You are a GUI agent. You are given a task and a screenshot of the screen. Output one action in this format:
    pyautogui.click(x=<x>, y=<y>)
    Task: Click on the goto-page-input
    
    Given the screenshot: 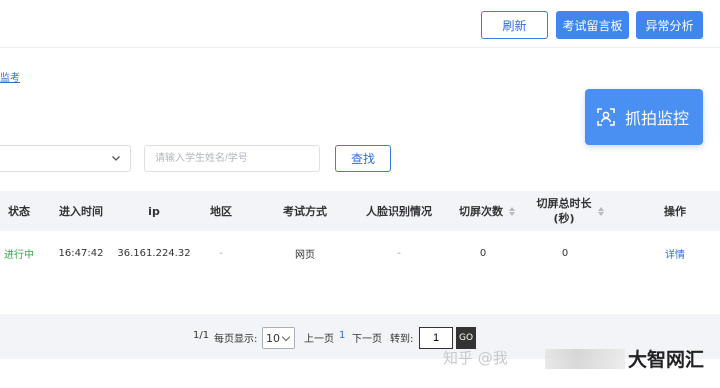 What is the action you would take?
    pyautogui.click(x=436, y=338)
    